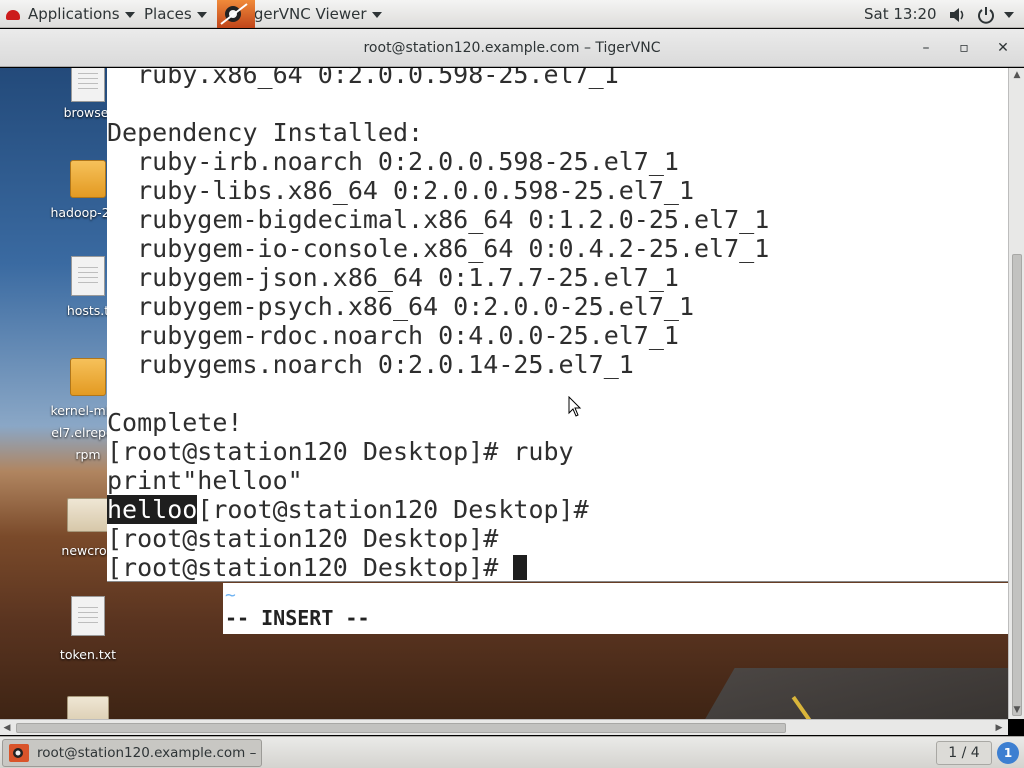  I want to click on terminal-line: [root@station120 Desktop]#, so click(303, 538).